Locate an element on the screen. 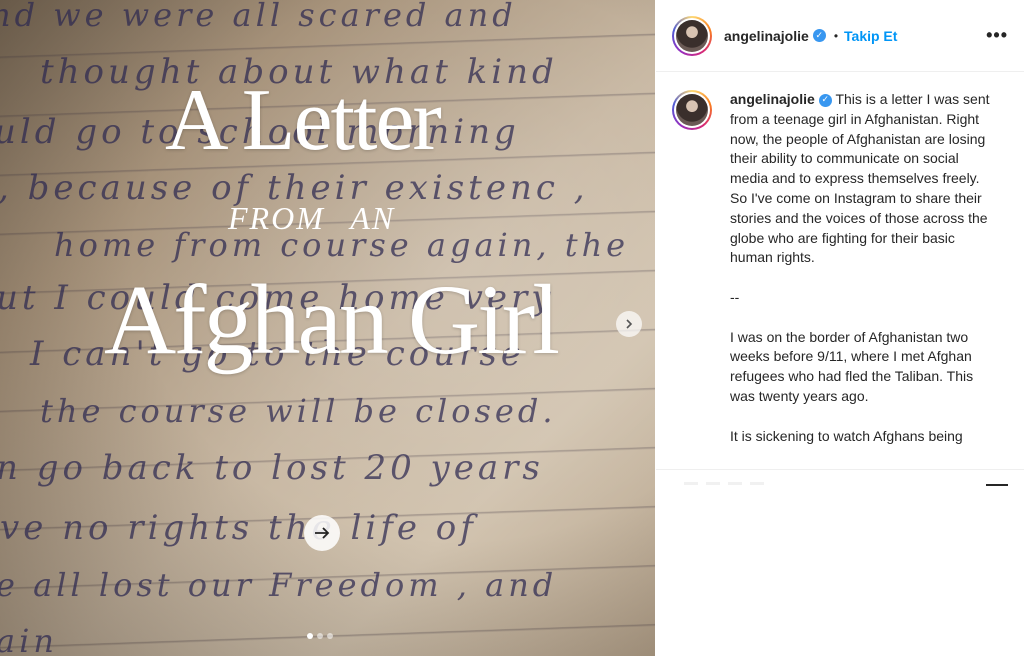 This screenshot has width=1024, height=656. overlay-title-line3: Afghan Girl is located at coordinates (332, 319).